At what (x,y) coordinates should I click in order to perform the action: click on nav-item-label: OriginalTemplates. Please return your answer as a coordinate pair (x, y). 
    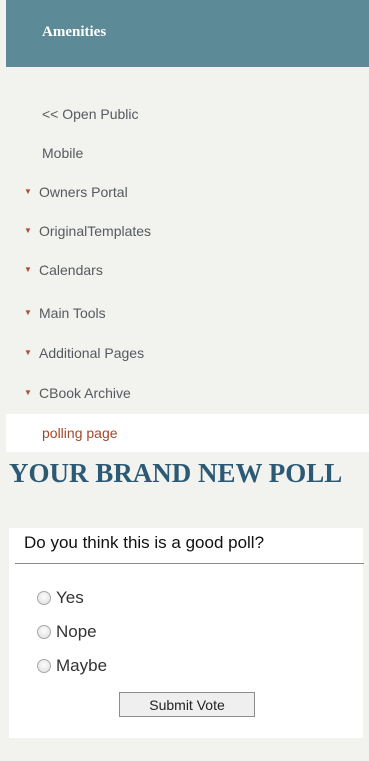
    Looking at the image, I should click on (95, 231).